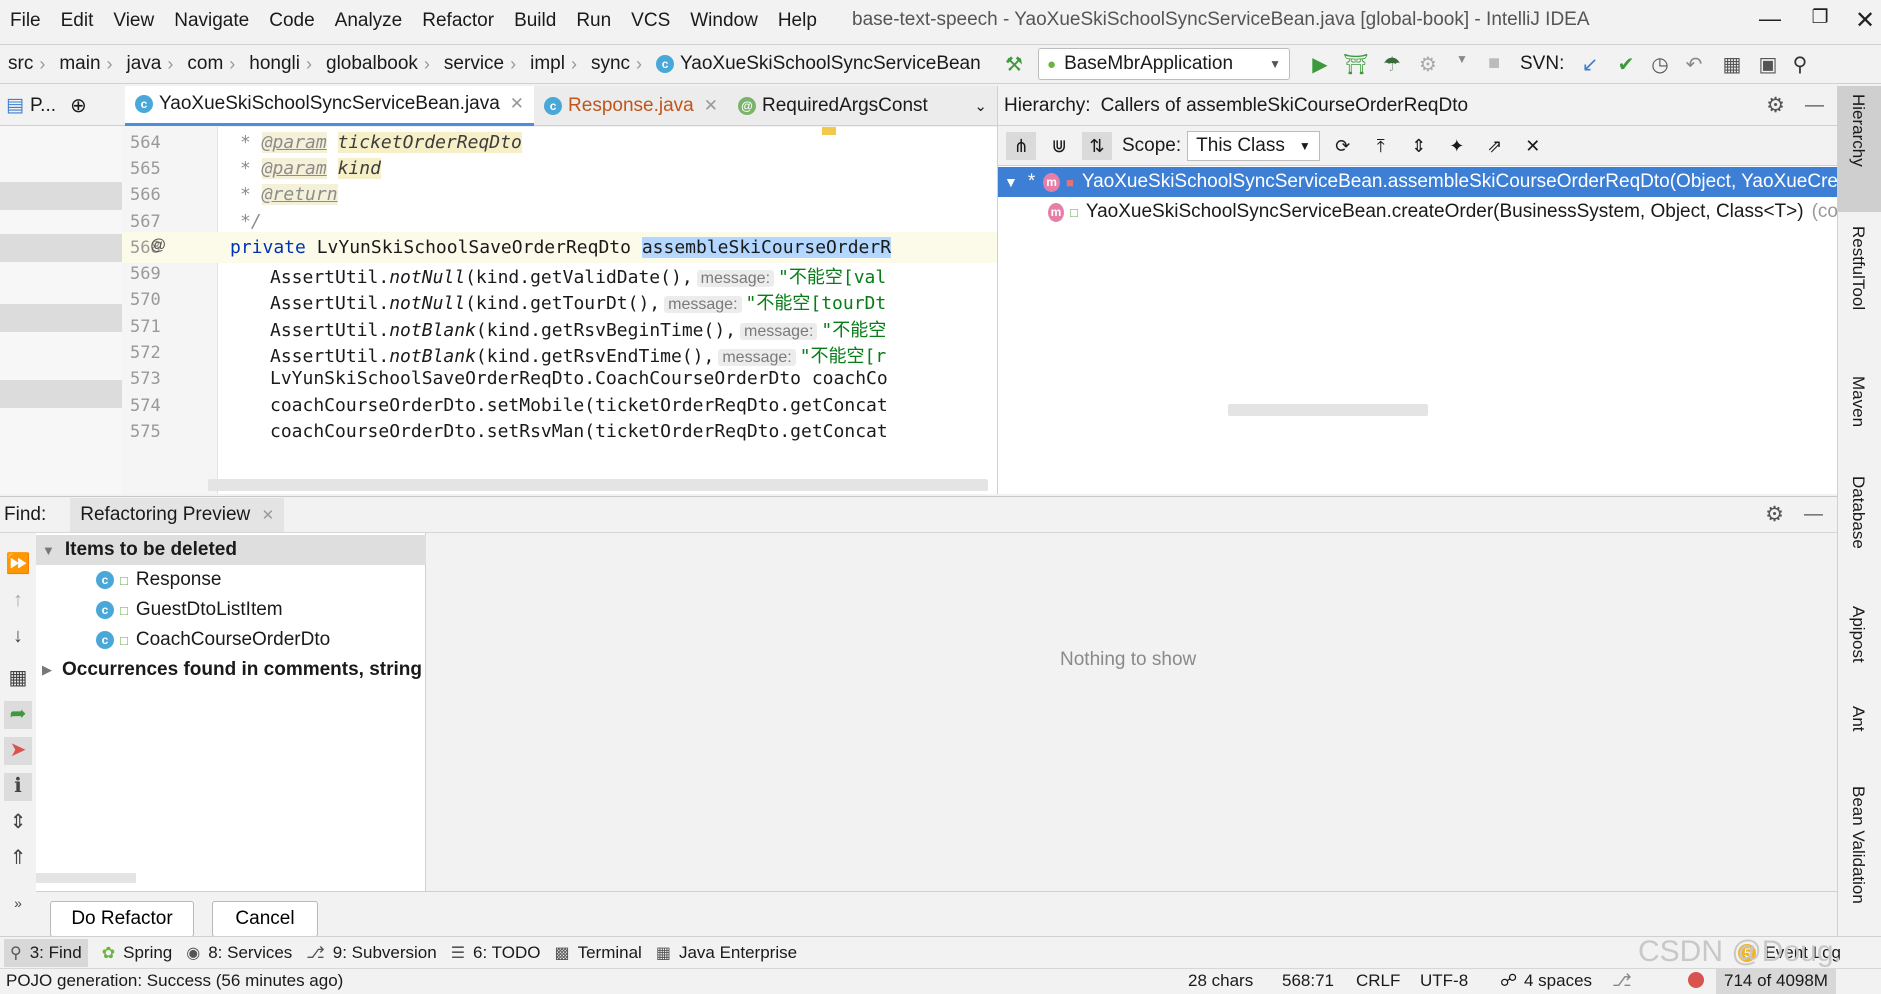  I want to click on info-icon: ℹ, so click(18, 787).